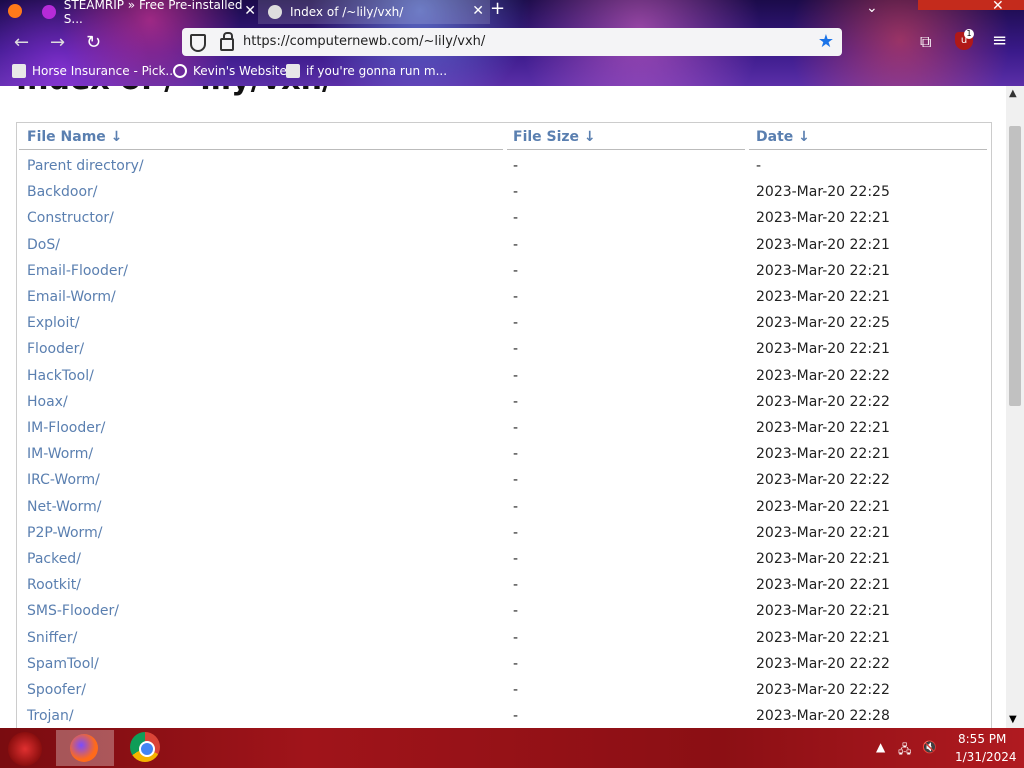  I want to click on file-link: Constructor/, so click(70, 218).